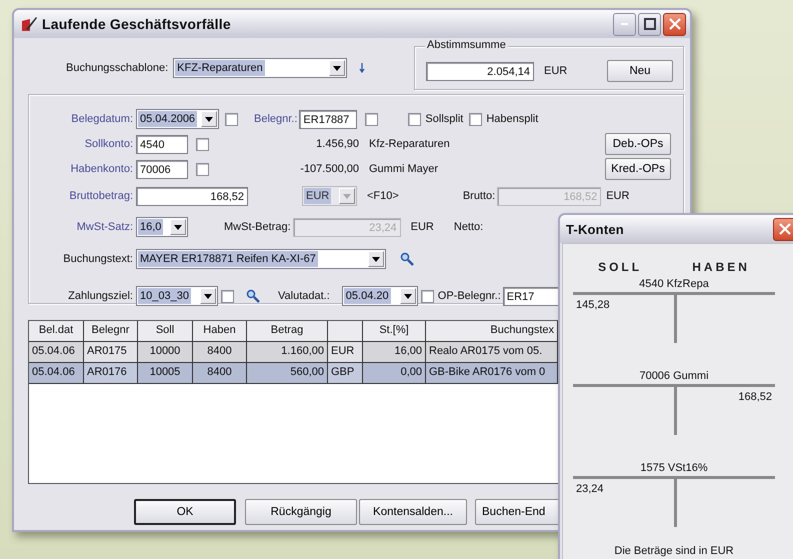 Image resolution: width=793 pixels, height=559 pixels. What do you see at coordinates (595, 229) in the screenshot?
I see `window-title: T-Konten` at bounding box center [595, 229].